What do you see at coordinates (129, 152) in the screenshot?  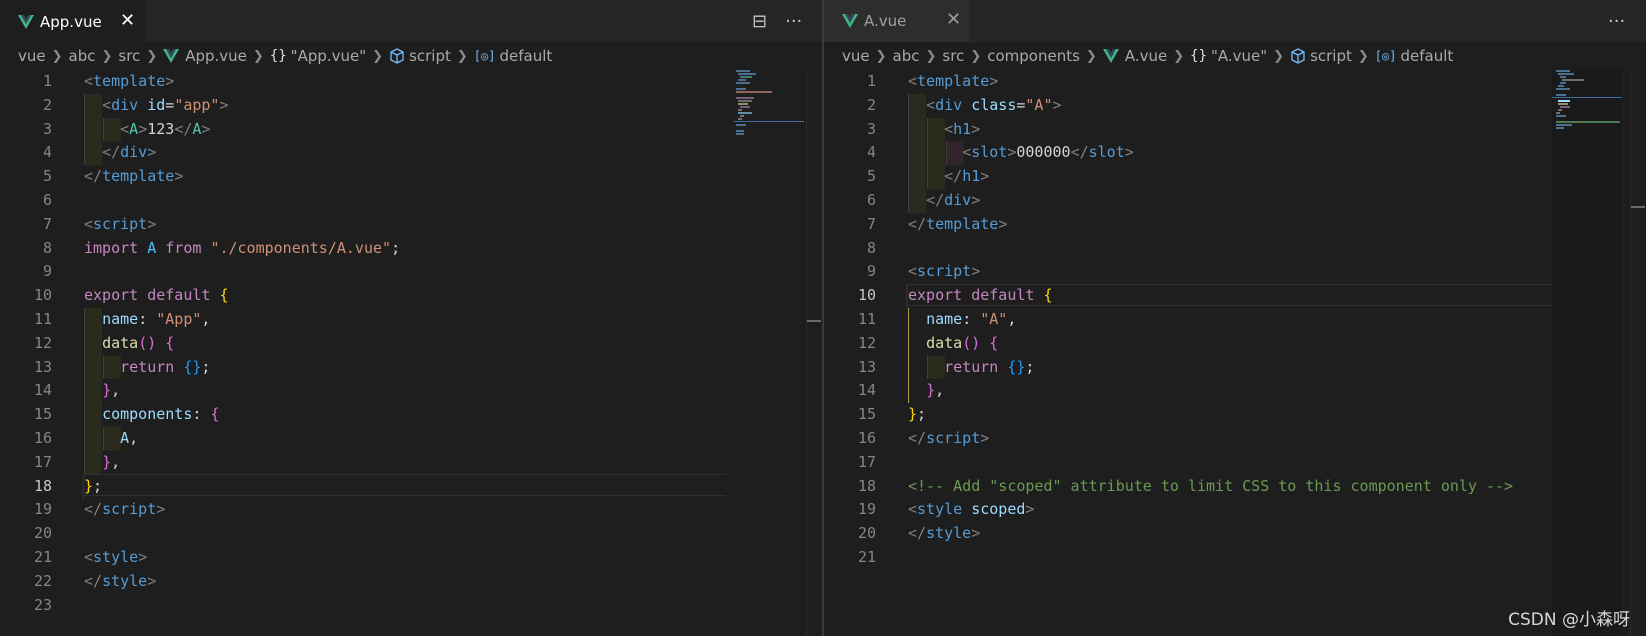 I see `code-line: </div>` at bounding box center [129, 152].